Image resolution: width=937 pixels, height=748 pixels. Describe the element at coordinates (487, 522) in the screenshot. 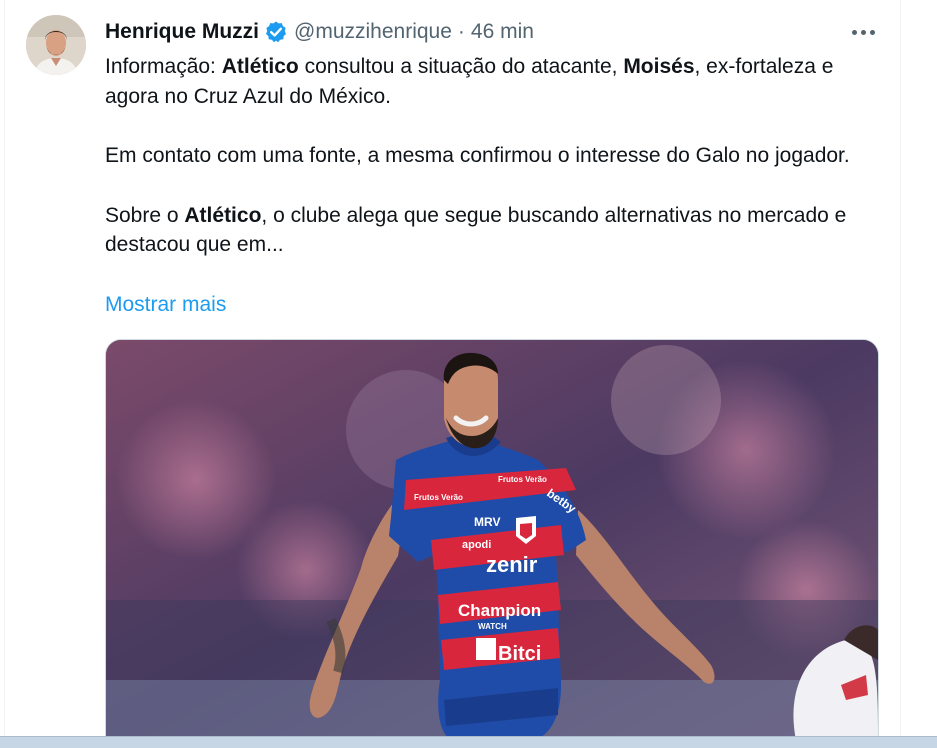

I see `shirt-mrv-text: MRV` at that location.